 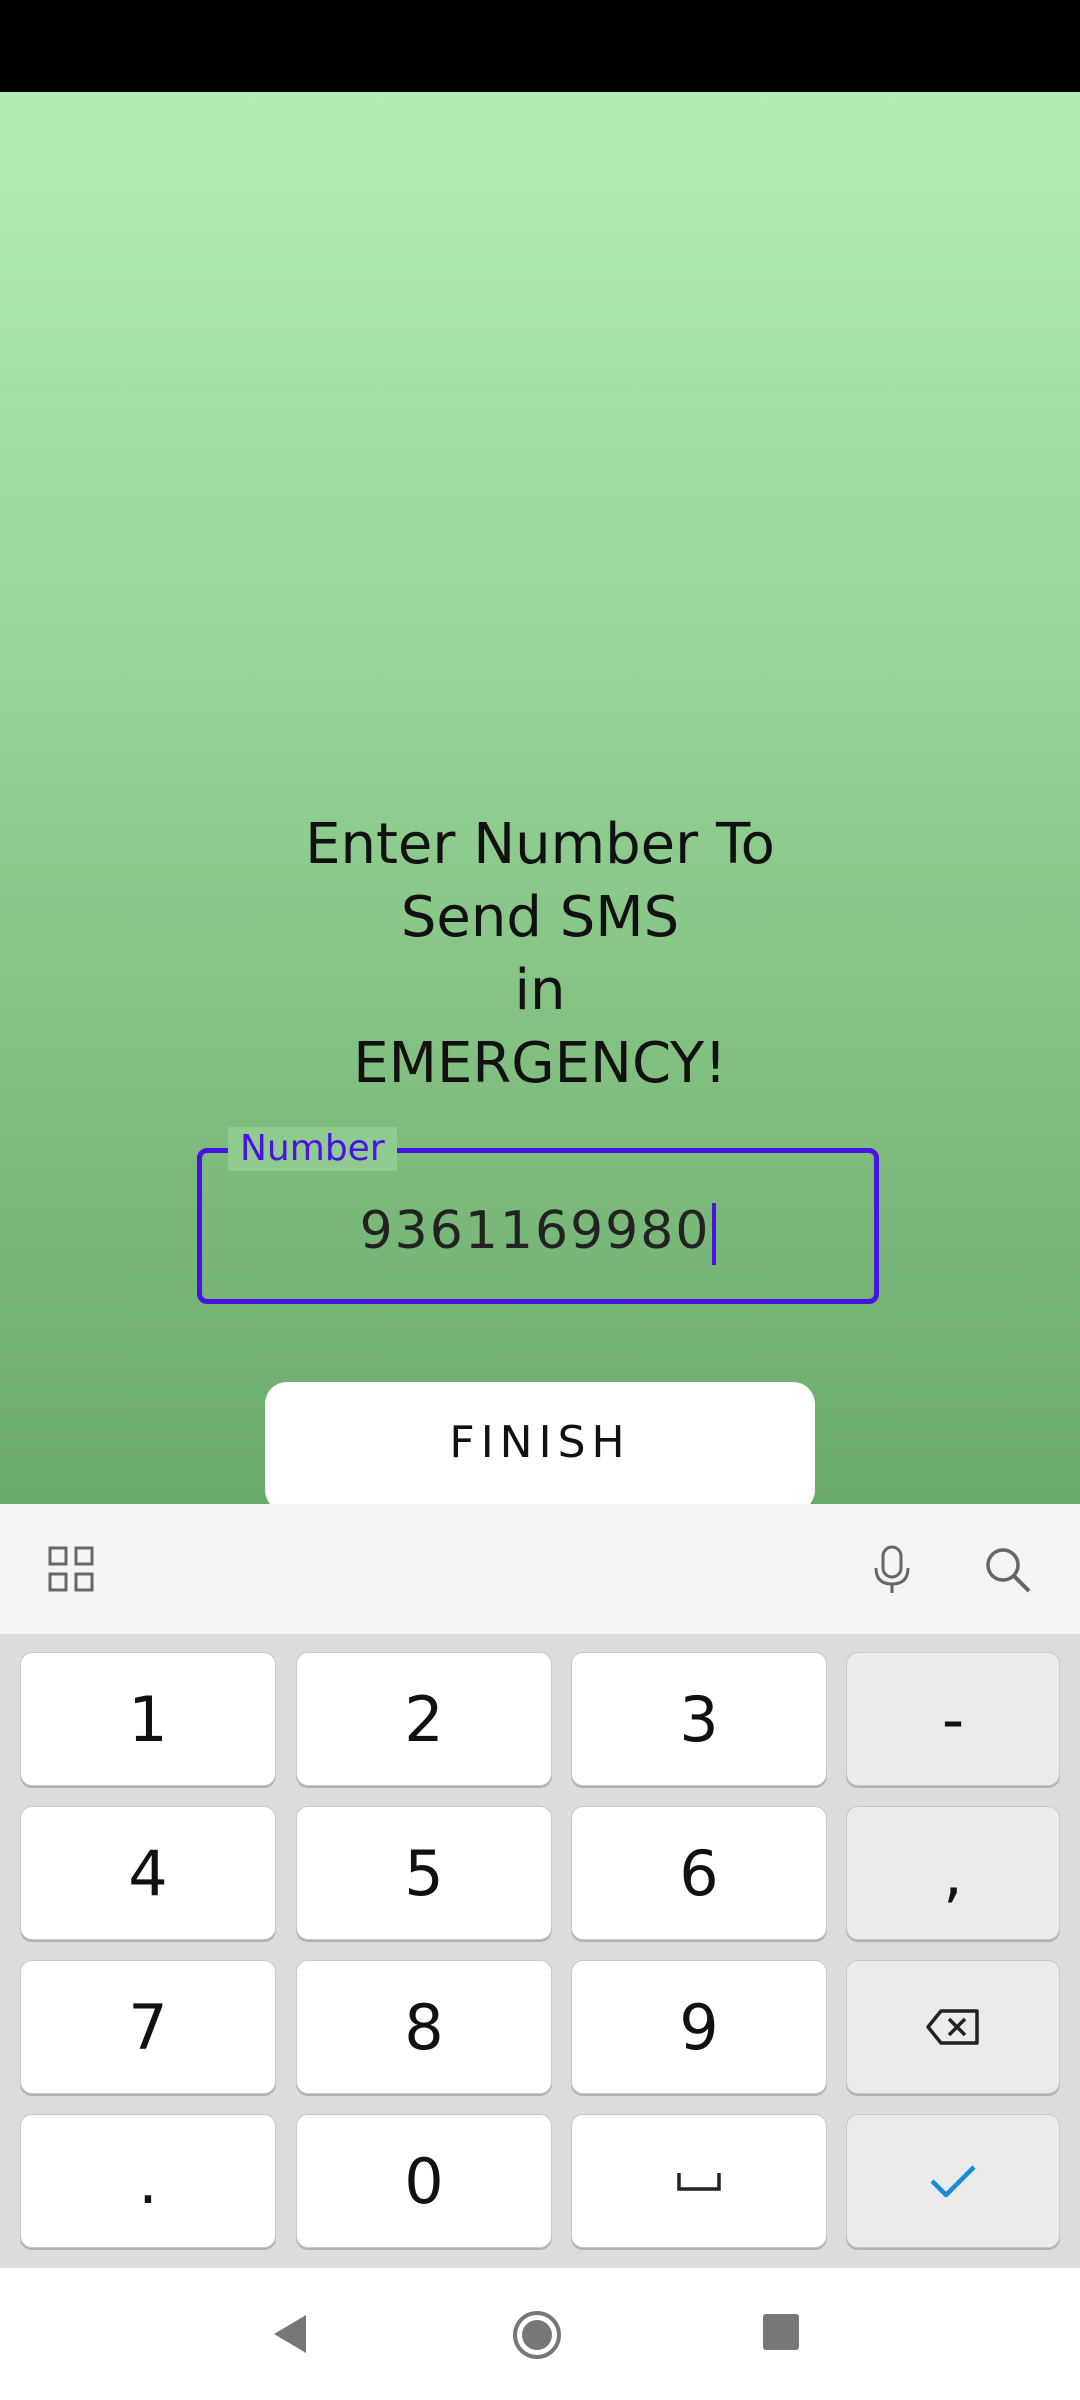 What do you see at coordinates (540, 1063) in the screenshot?
I see `title-line: EMERGENCY!` at bounding box center [540, 1063].